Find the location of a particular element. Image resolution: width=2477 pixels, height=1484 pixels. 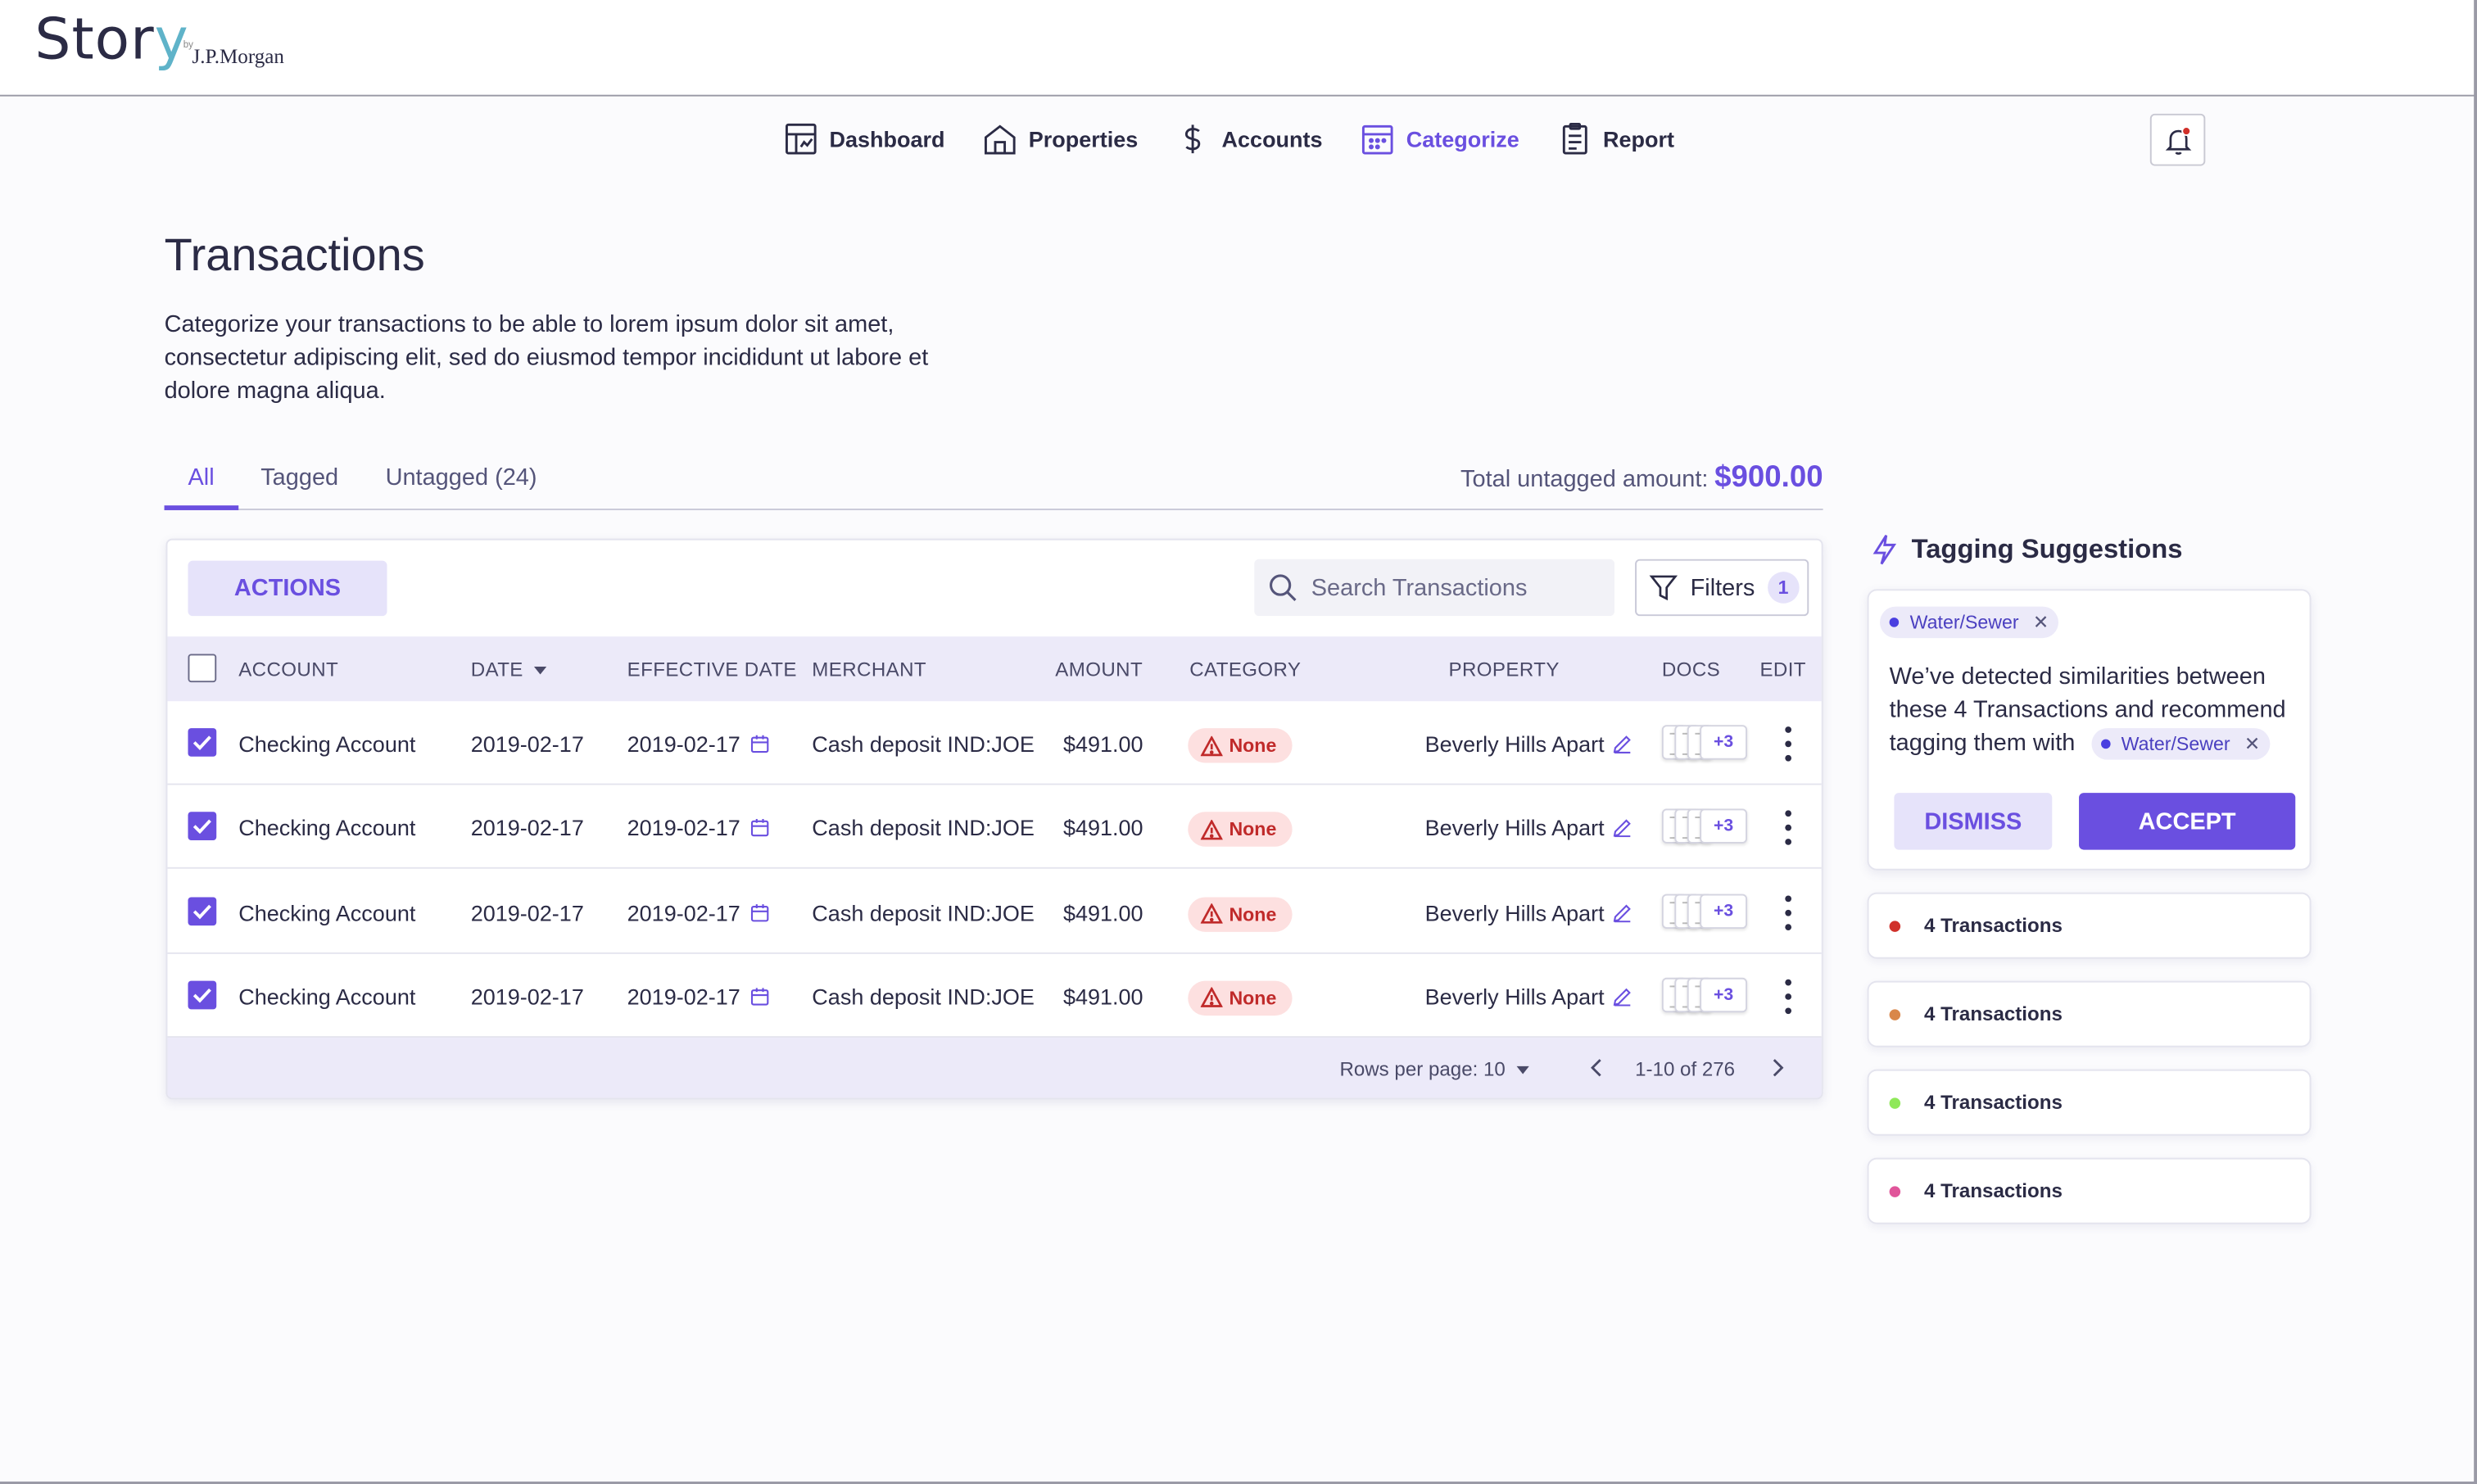

nav-dashboard: Dashboard is located at coordinates (864, 139).